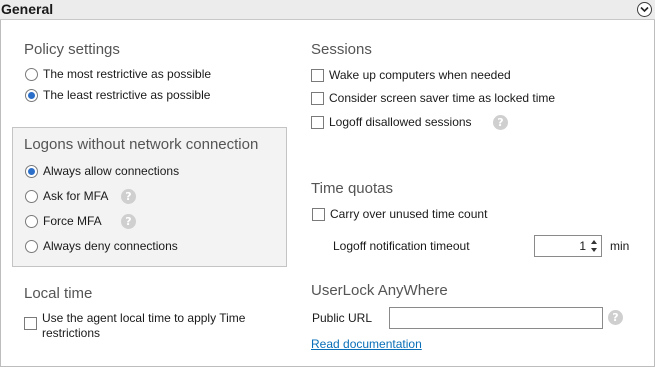 The image size is (655, 367). What do you see at coordinates (496, 318) in the screenshot?
I see `public-url-input` at bounding box center [496, 318].